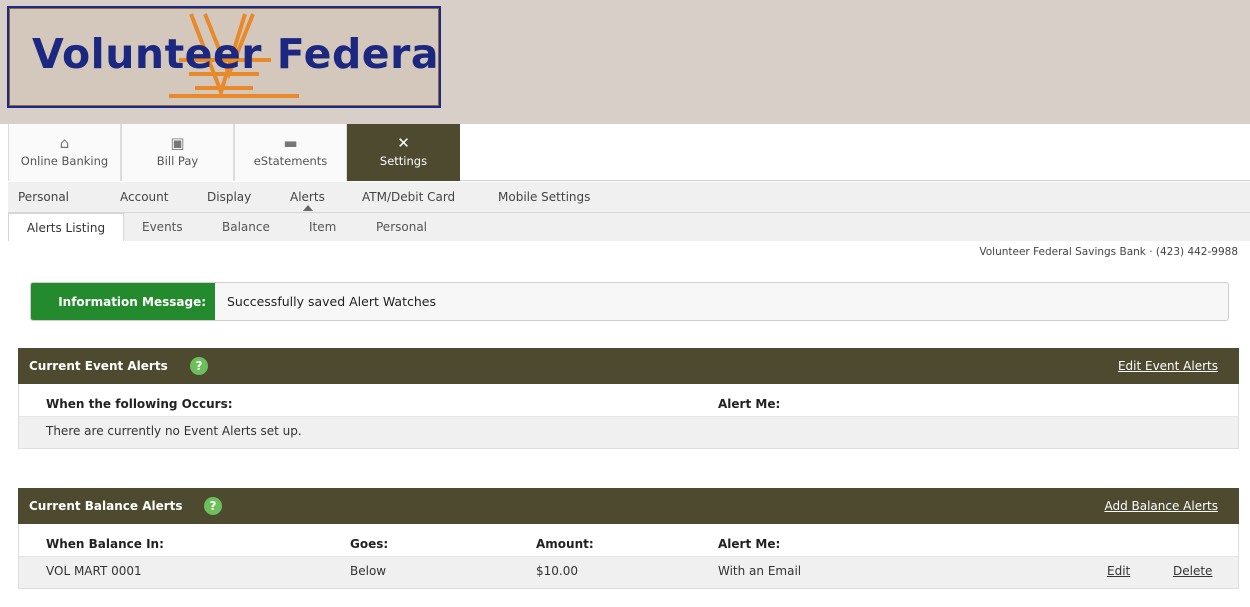 The height and width of the screenshot is (607, 1250). Describe the element at coordinates (236, 54) in the screenshot. I see `logo-wordmark: Volunteer Federal` at that location.